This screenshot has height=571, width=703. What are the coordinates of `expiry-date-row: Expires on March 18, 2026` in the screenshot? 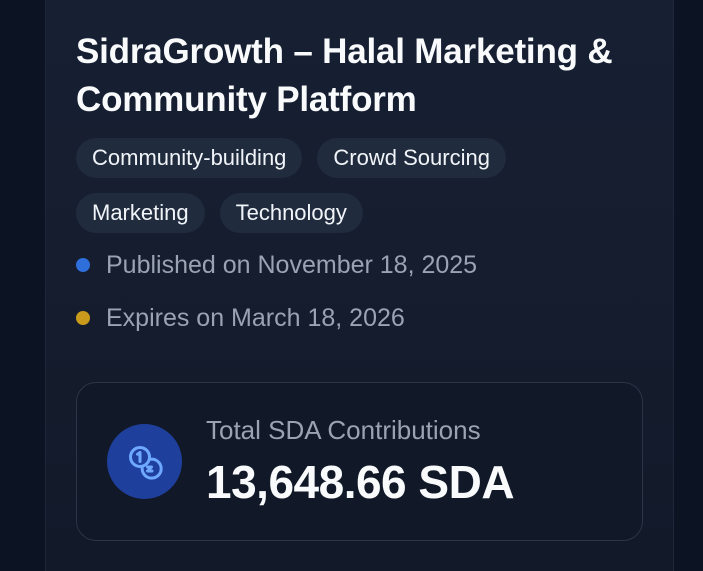 It's located at (240, 318).